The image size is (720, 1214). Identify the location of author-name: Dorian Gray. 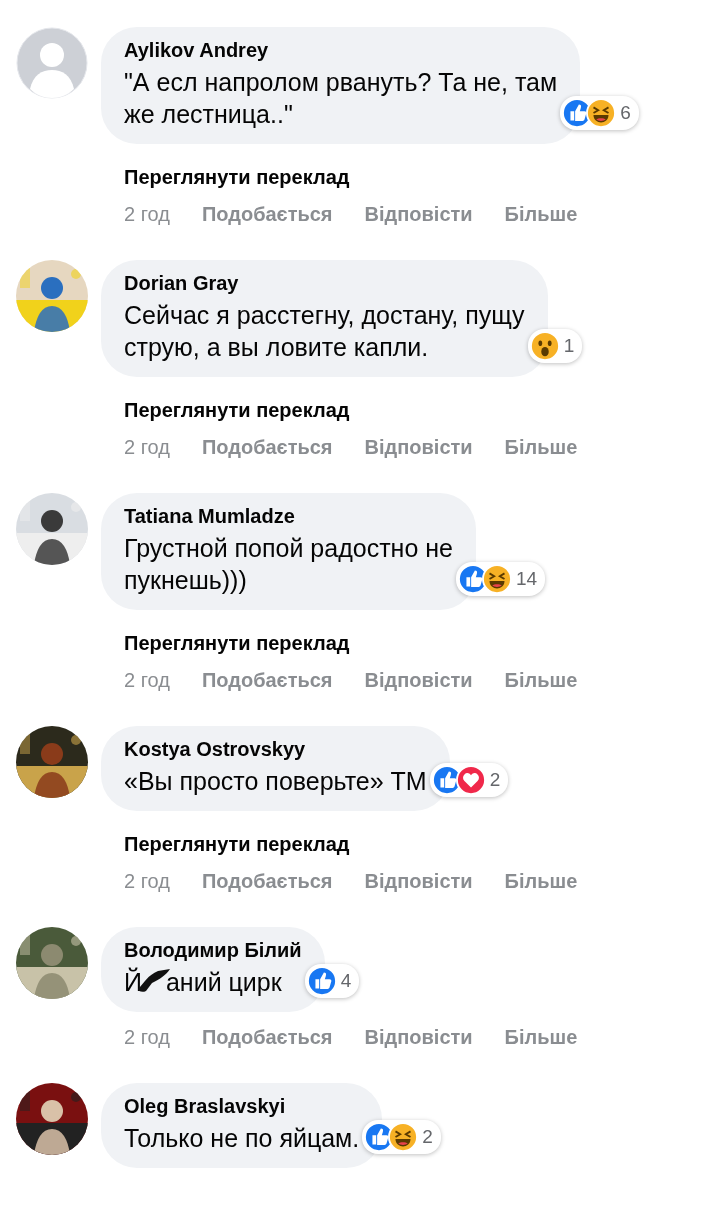
(181, 283).